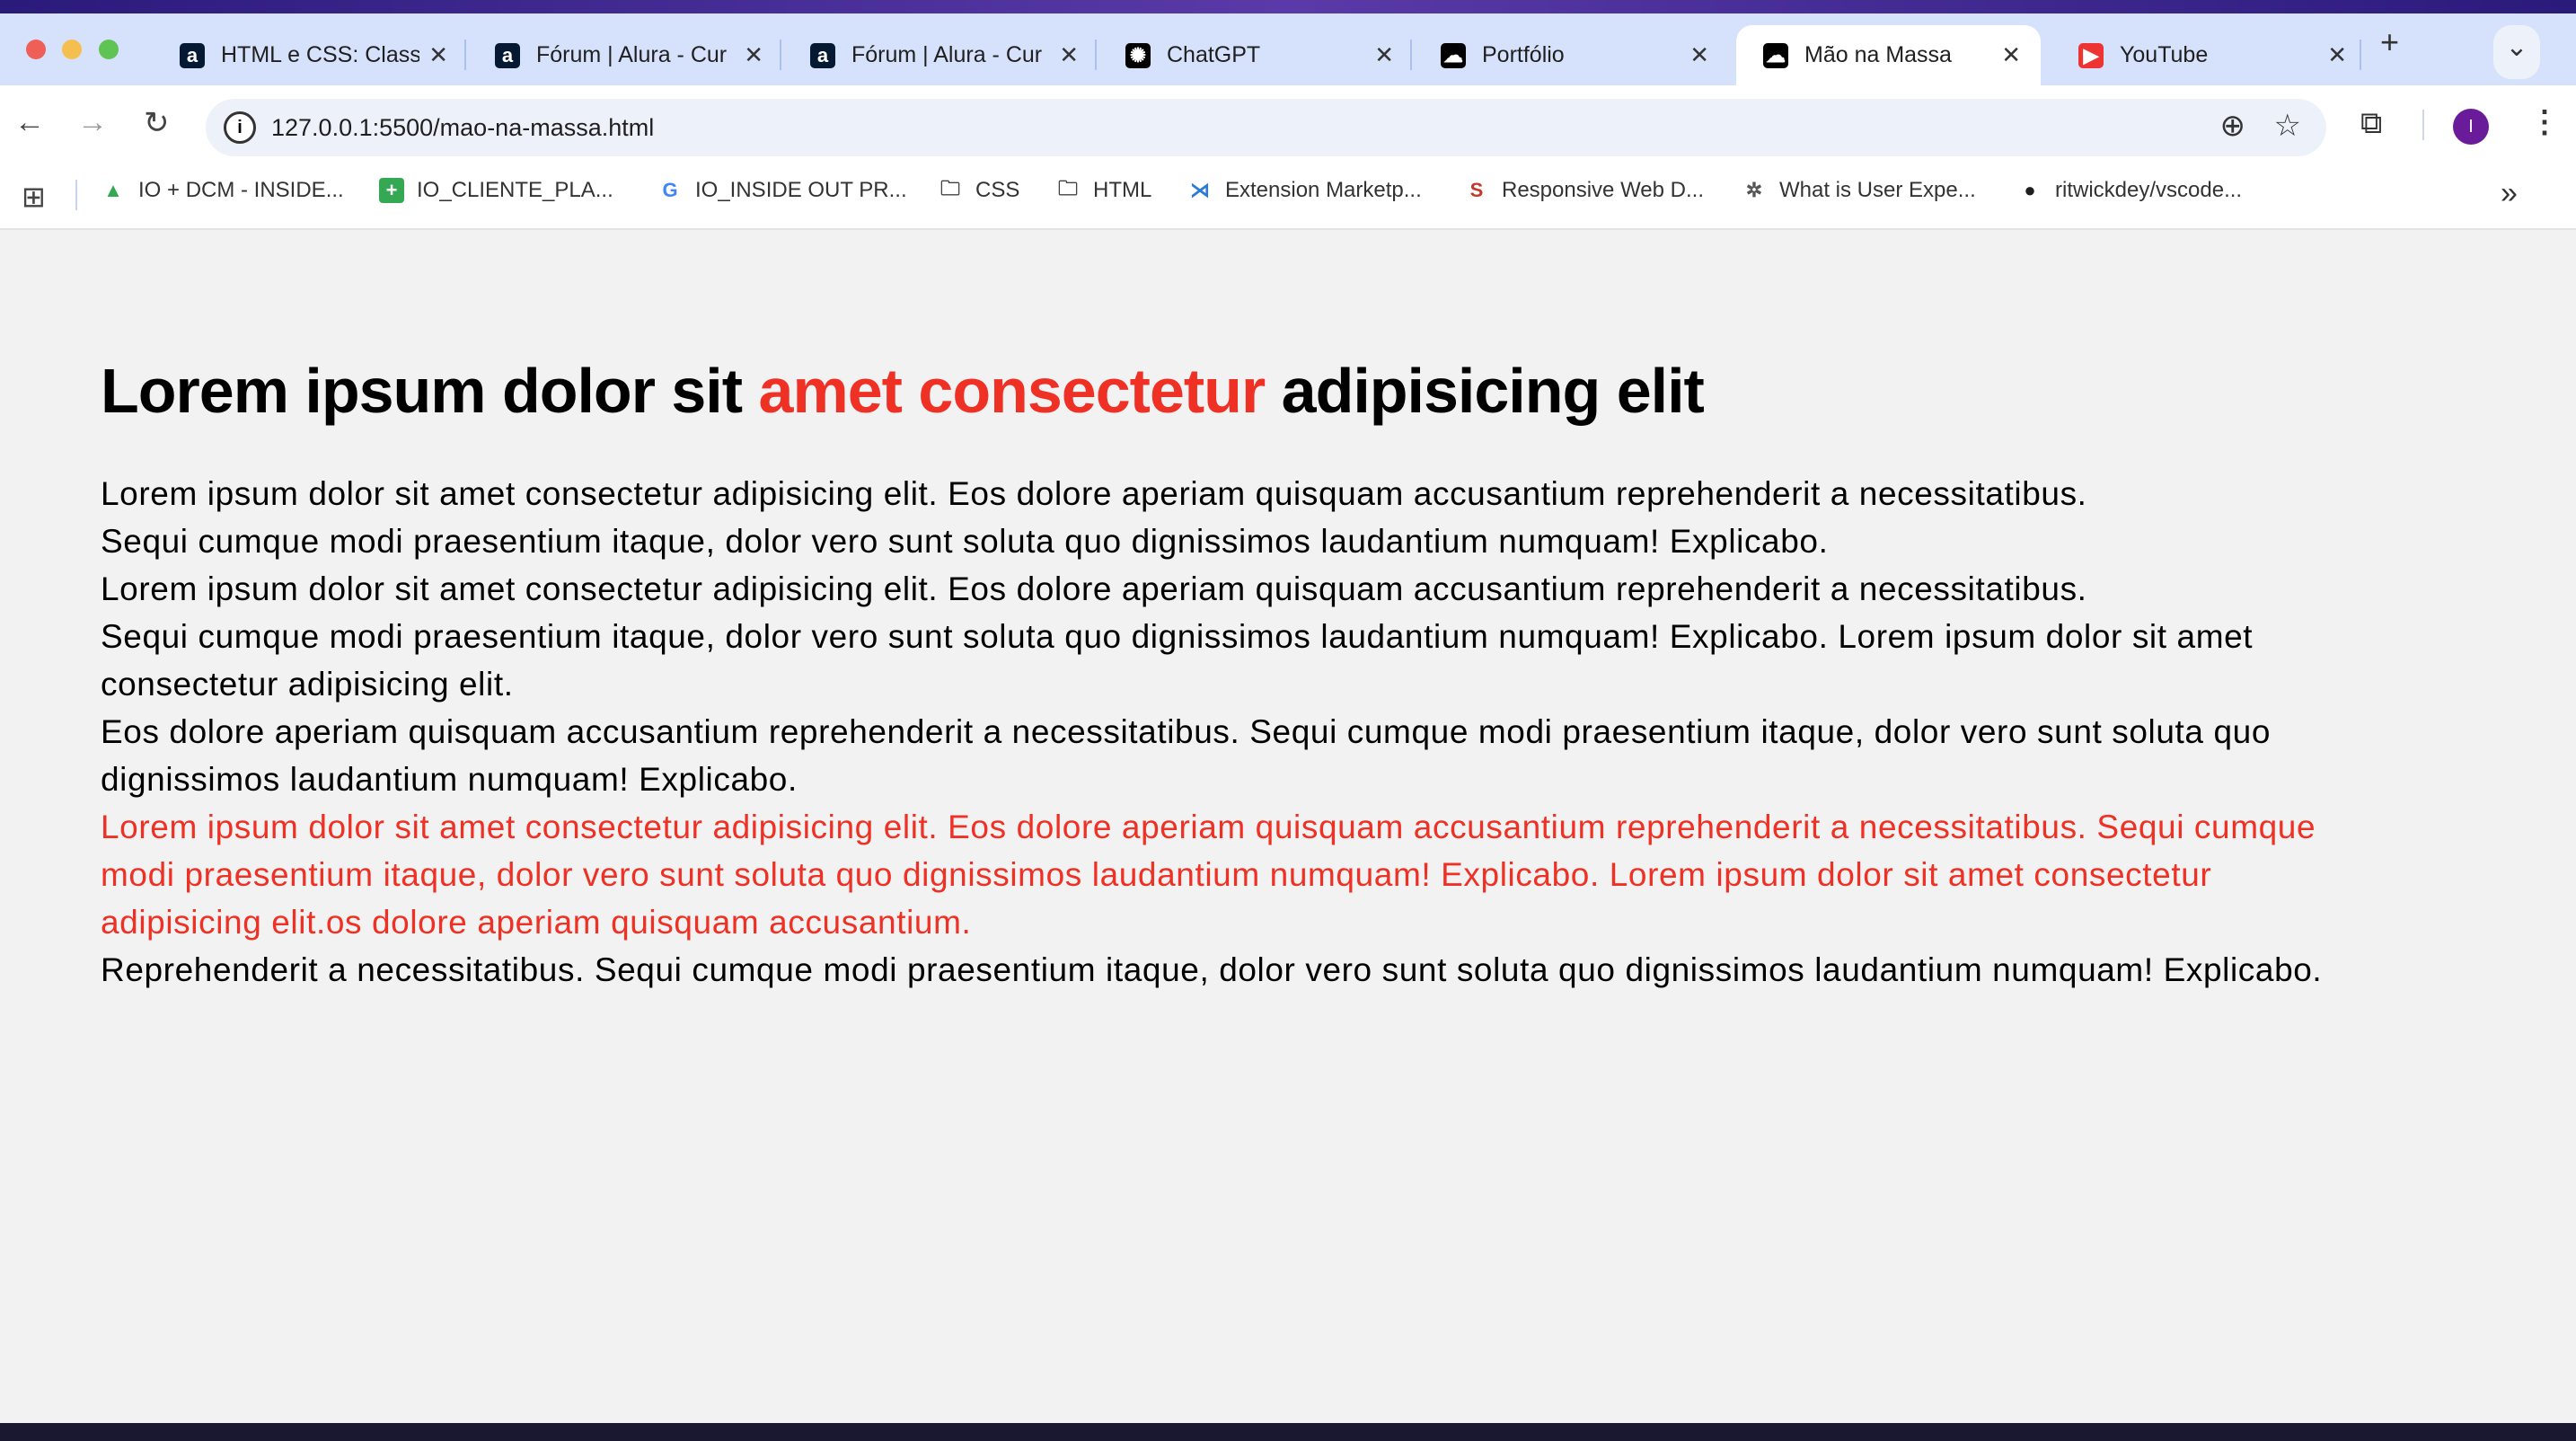  What do you see at coordinates (2091, 55) in the screenshot?
I see `youtube-icon: ▶` at bounding box center [2091, 55].